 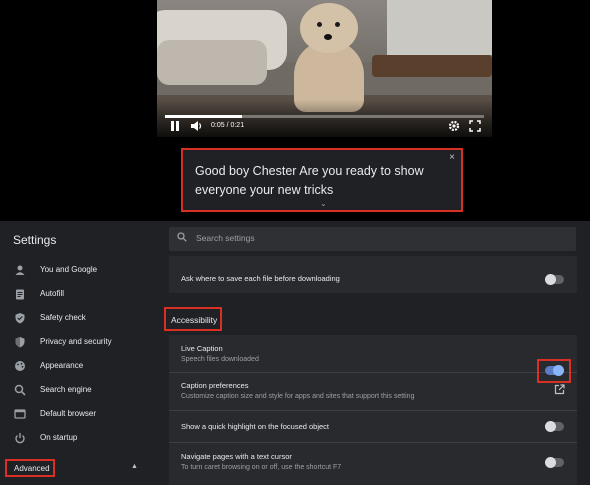 What do you see at coordinates (323, 203) in the screenshot?
I see `chevron-down-icon: ⌄` at bounding box center [323, 203].